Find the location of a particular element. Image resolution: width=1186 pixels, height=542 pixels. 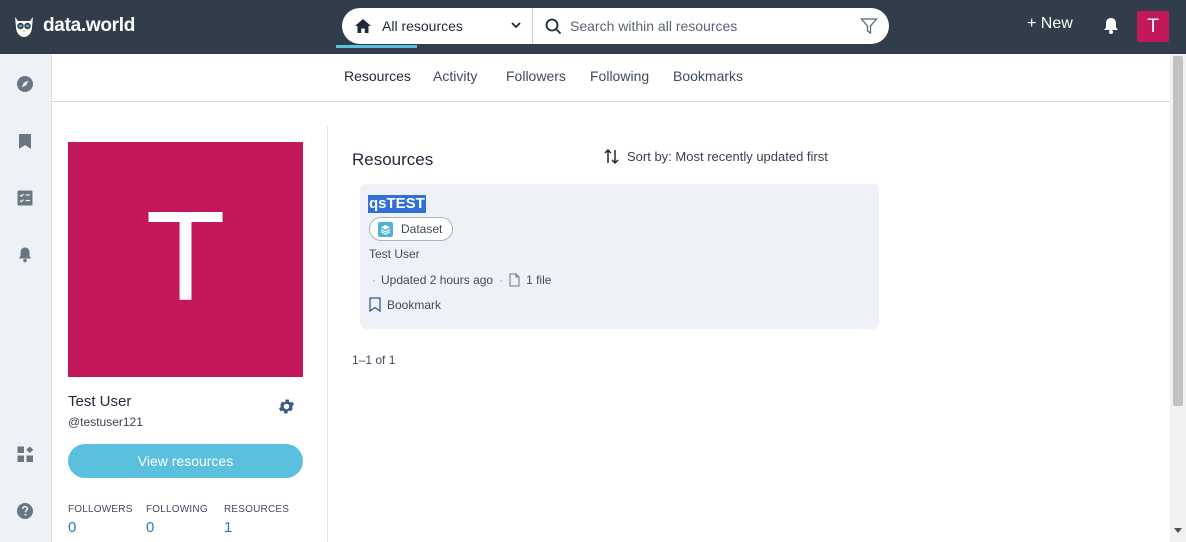

profile-name: Test User is located at coordinates (100, 401).